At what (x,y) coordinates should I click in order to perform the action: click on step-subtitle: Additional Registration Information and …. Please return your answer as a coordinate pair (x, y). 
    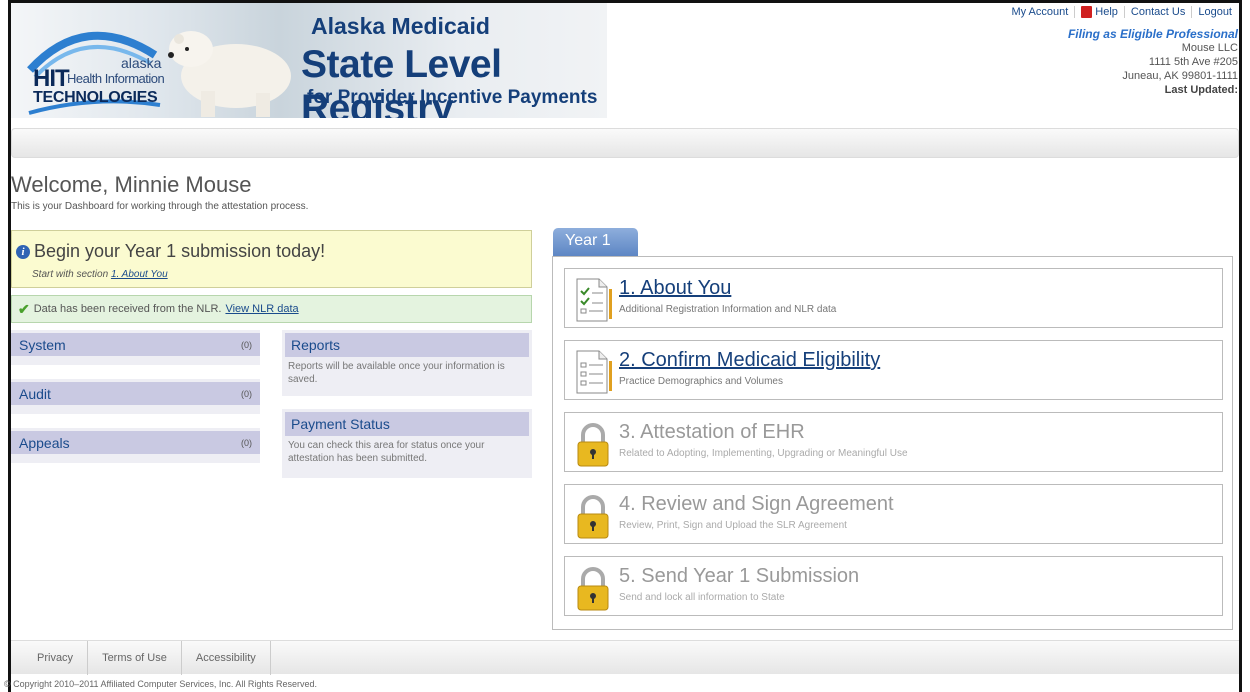
    Looking at the image, I should click on (728, 309).